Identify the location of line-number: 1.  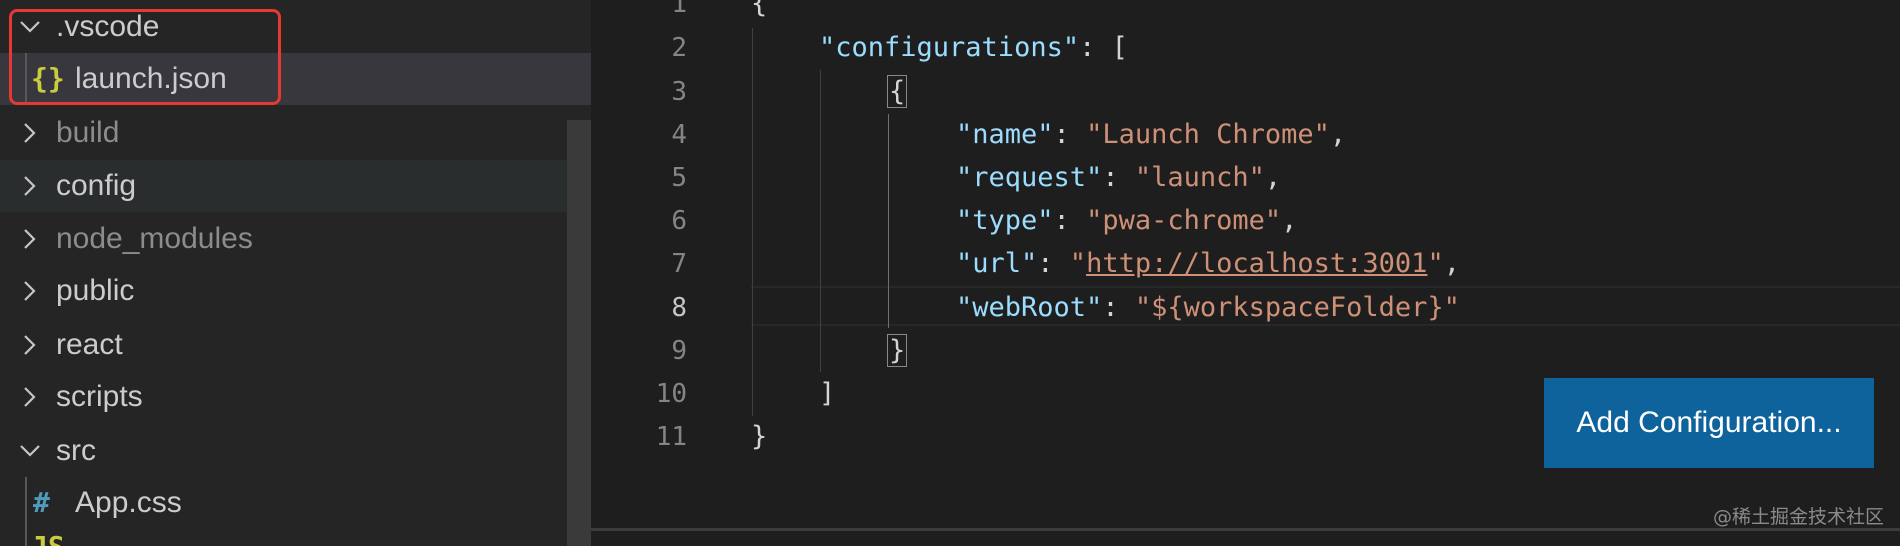
(679, 9).